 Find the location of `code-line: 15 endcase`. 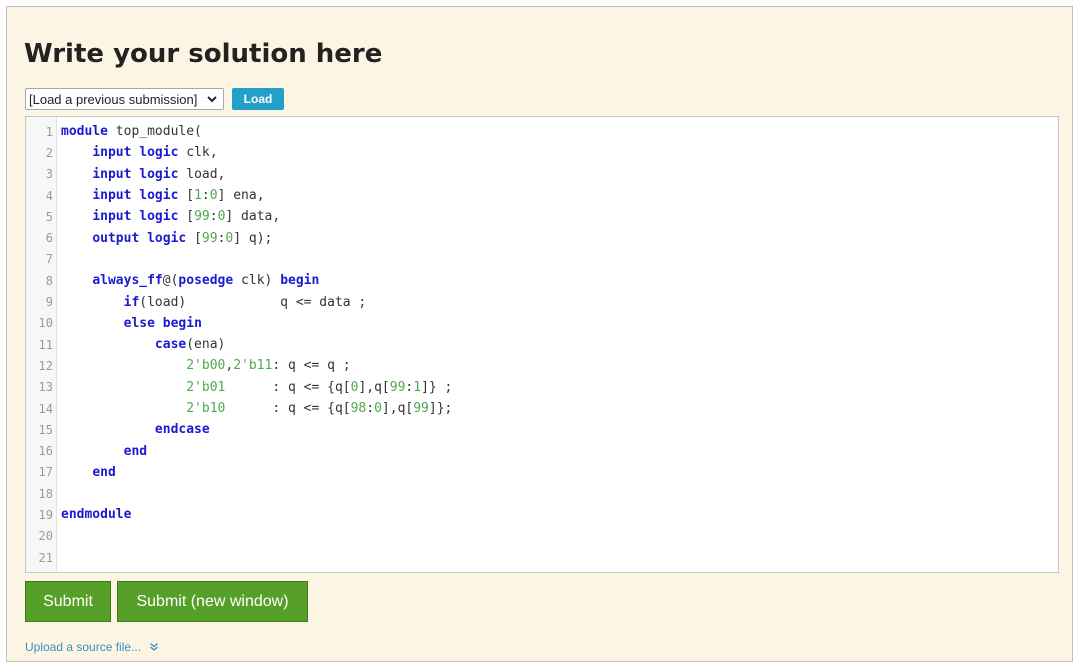

code-line: 15 endcase is located at coordinates (542, 429).